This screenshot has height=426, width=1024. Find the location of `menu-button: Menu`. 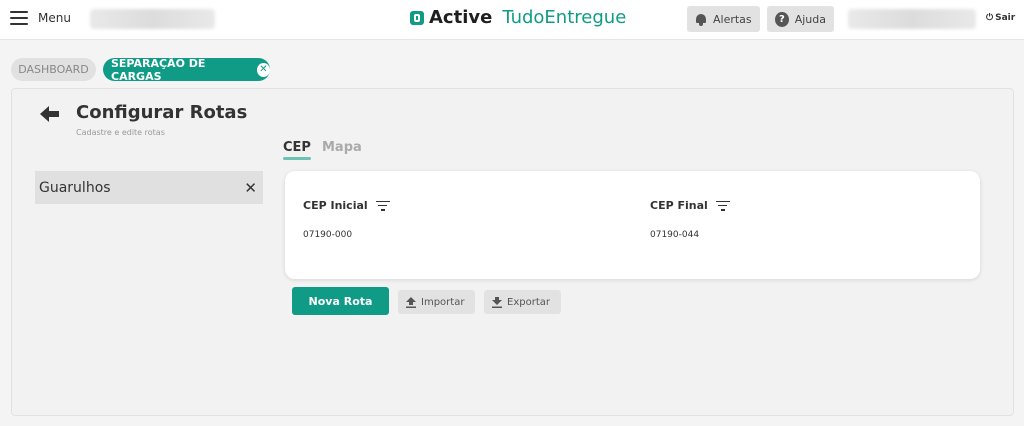

menu-button: Menu is located at coordinates (40, 18).